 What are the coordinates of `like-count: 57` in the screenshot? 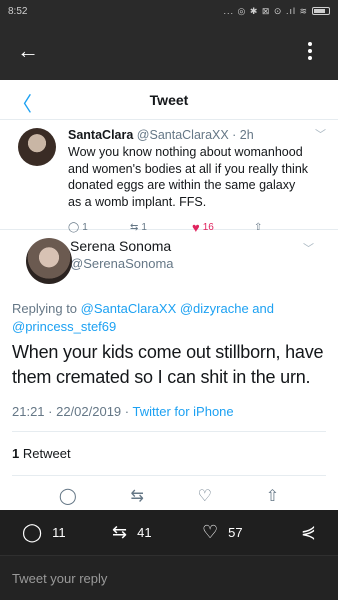 It's located at (235, 532).